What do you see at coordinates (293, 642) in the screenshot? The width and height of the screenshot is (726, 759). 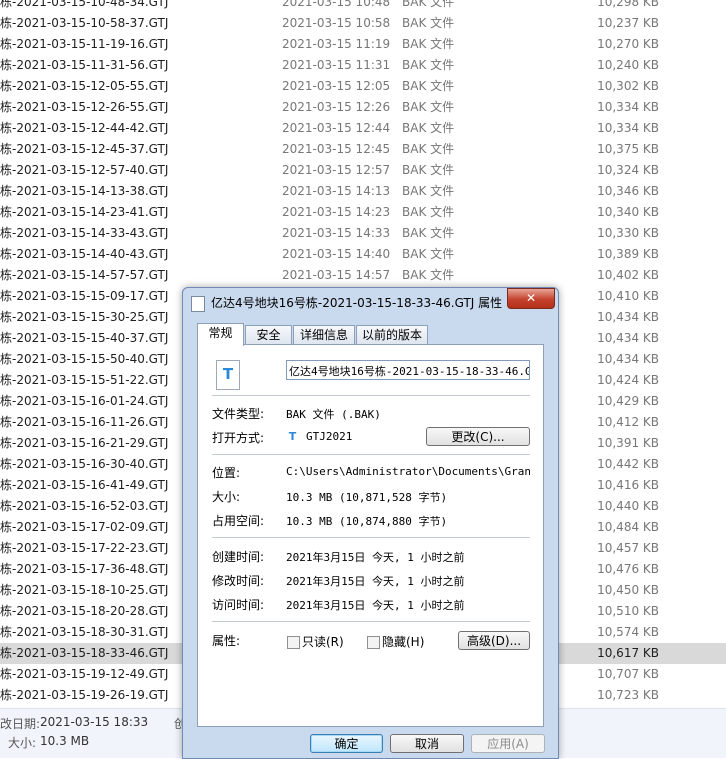 I see `readonly-checkbox` at bounding box center [293, 642].